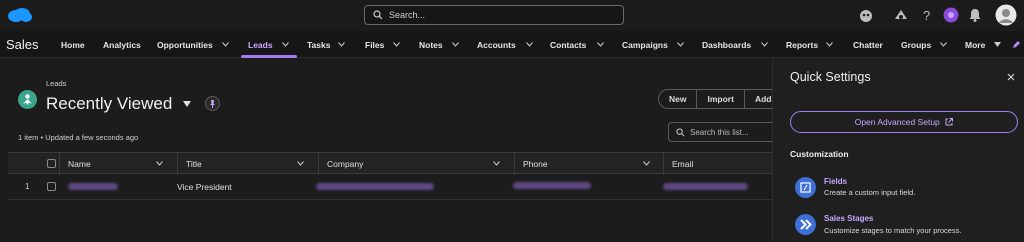 This screenshot has width=1024, height=242. I want to click on salesforce-logo-icon, so click(20, 15).